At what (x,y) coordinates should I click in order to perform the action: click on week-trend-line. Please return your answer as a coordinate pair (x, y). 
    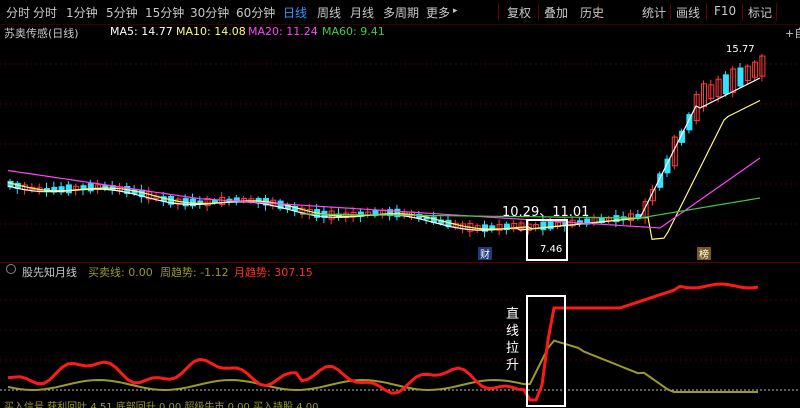
    Looking at the image, I should click on (382, 366).